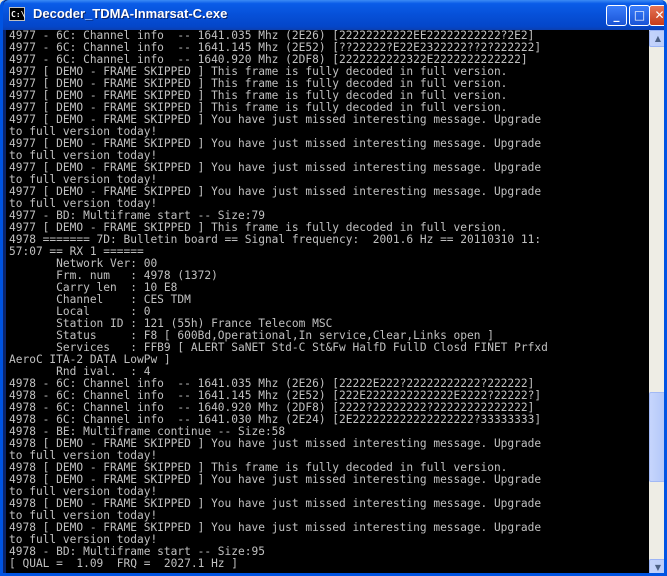 Image resolution: width=667 pixels, height=576 pixels. I want to click on console-app-icon: C:\, so click(17, 14).